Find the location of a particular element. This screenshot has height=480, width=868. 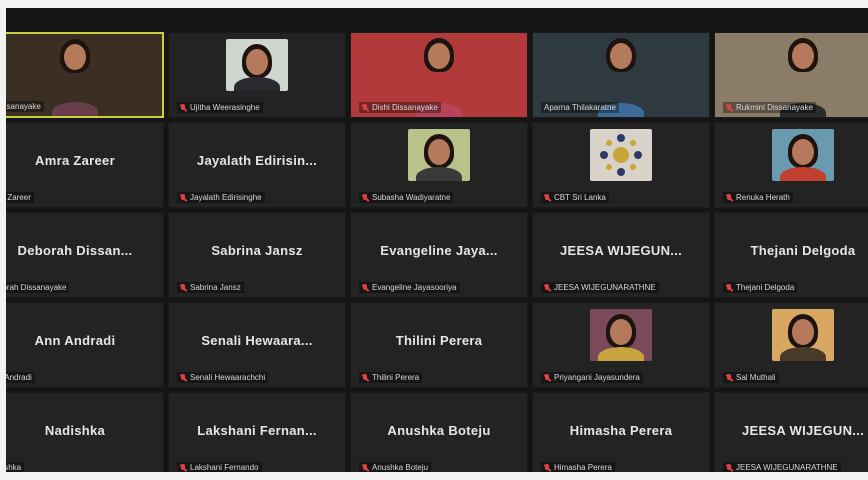

participant-label-text: borah Dissanayake is located at coordinates (36, 287).